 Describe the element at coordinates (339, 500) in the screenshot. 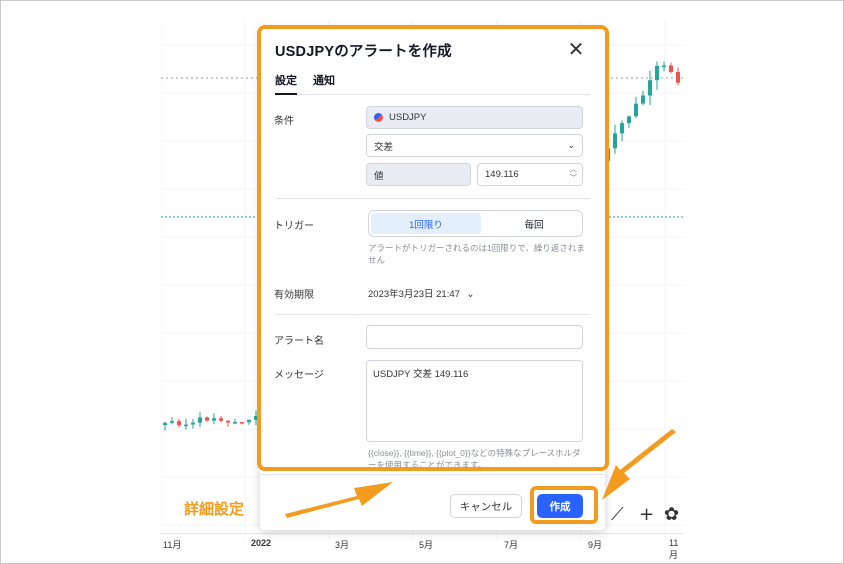

I see `arrow-to-settings` at that location.